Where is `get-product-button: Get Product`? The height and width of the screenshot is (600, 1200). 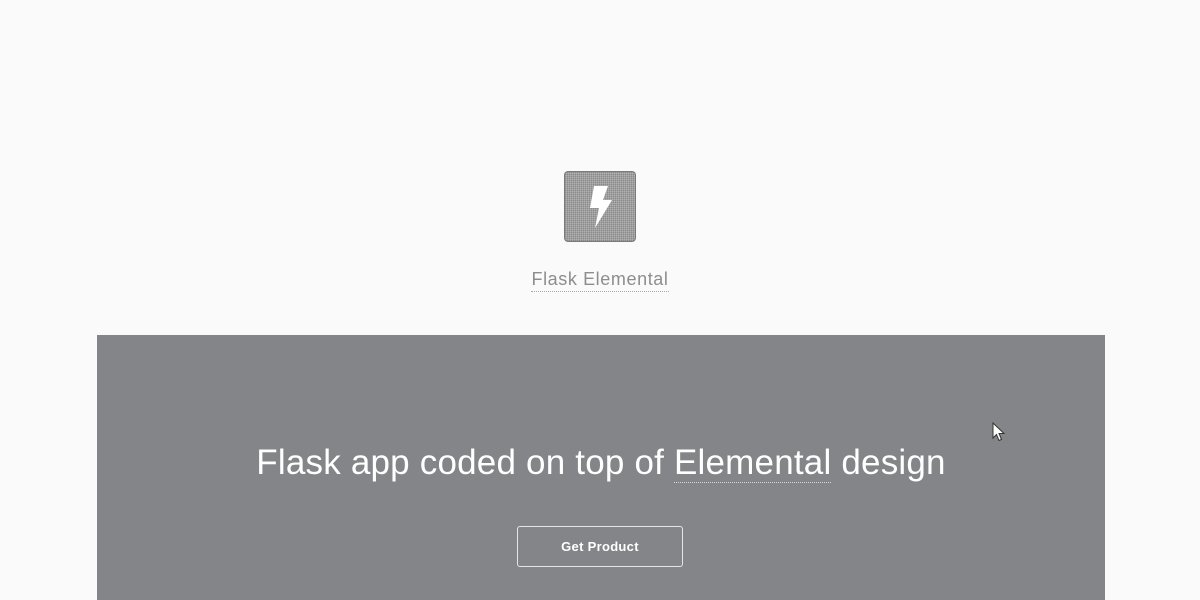
get-product-button: Get Product is located at coordinates (600, 546).